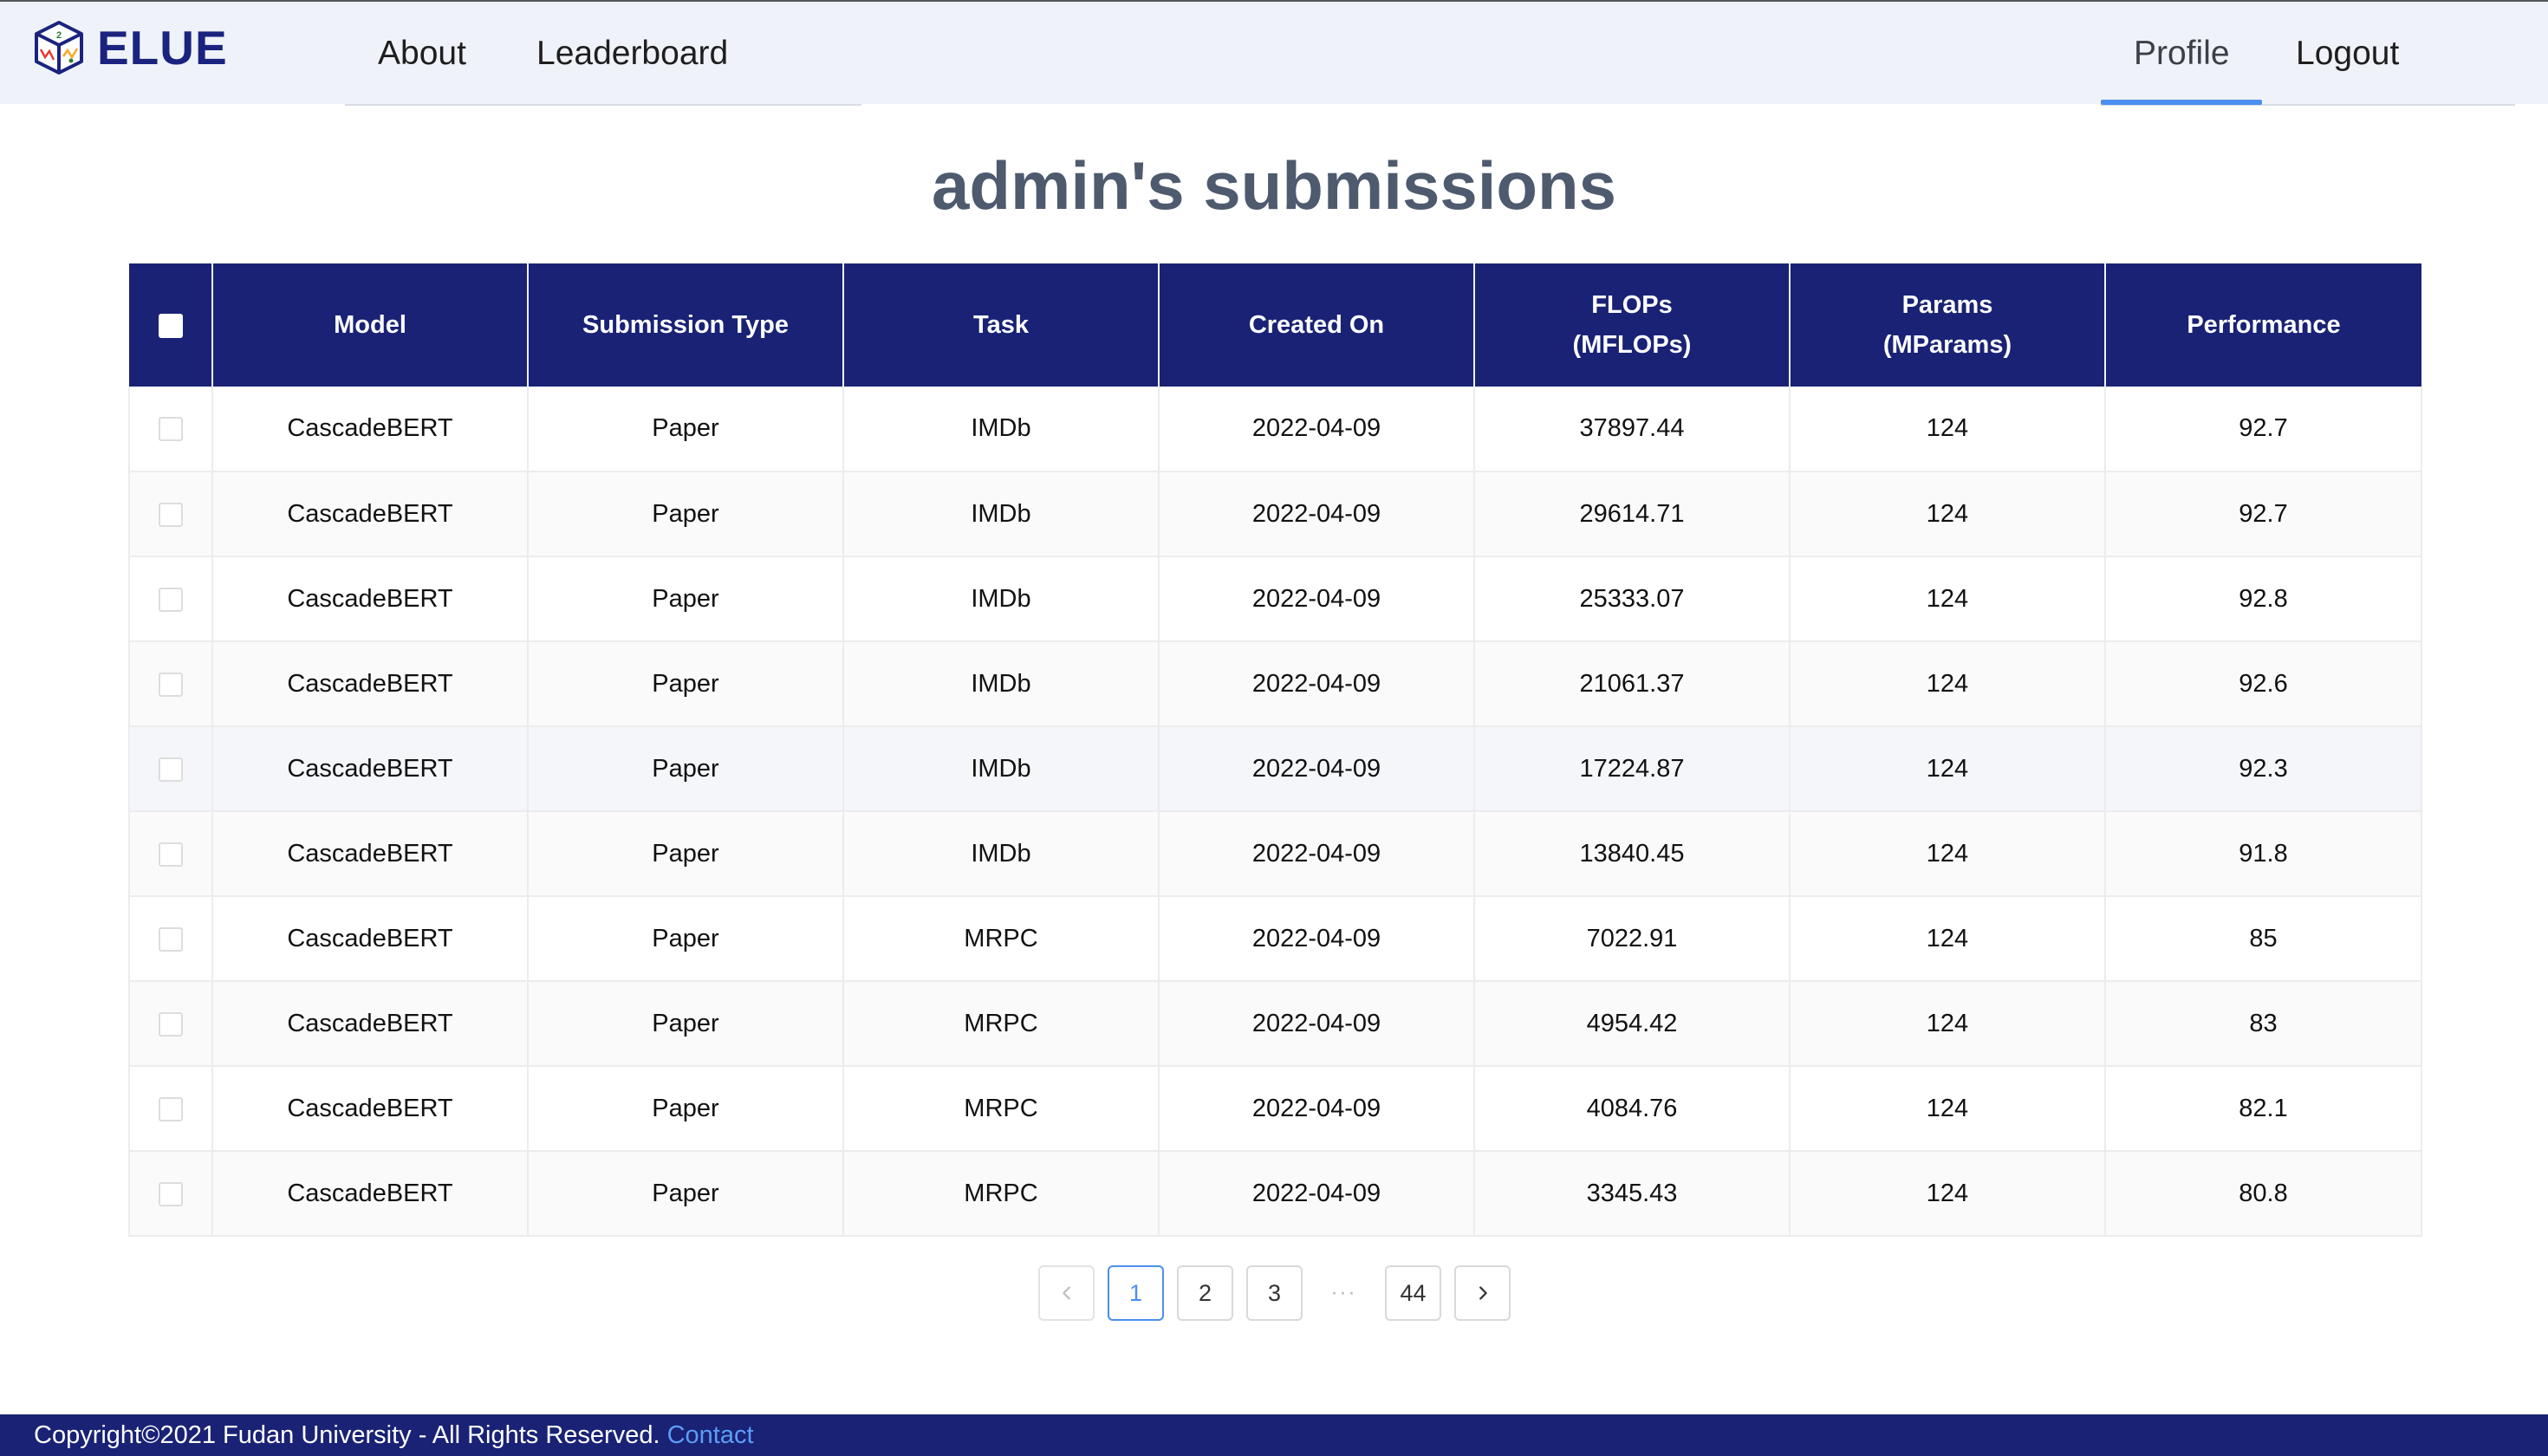 The width and height of the screenshot is (2548, 1456). I want to click on cell-flops: 4084.76, so click(1632, 1109).